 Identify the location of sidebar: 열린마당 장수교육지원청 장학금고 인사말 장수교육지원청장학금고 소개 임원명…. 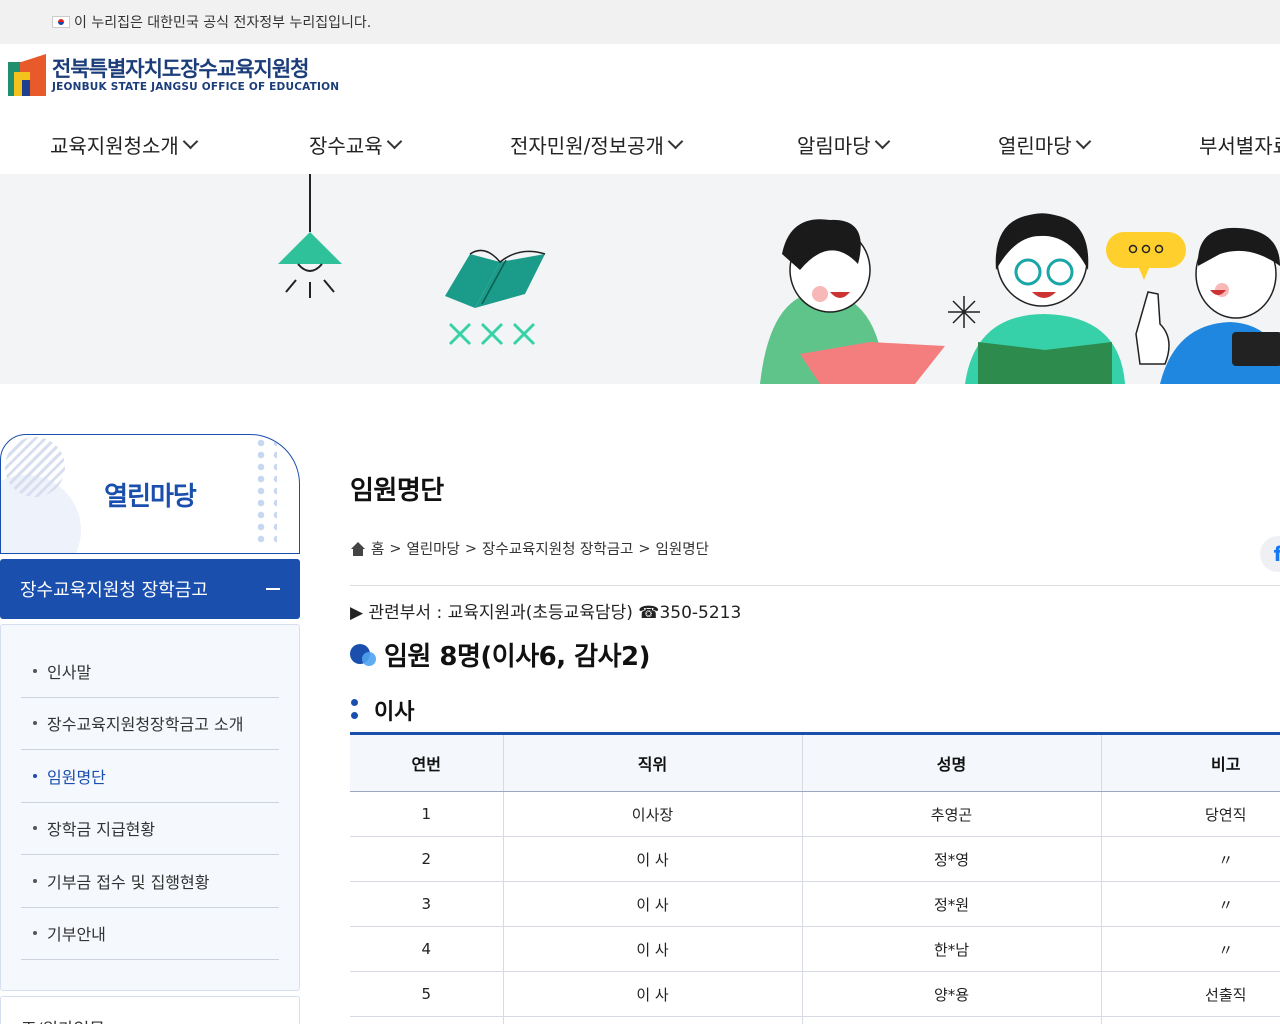
(150, 729).